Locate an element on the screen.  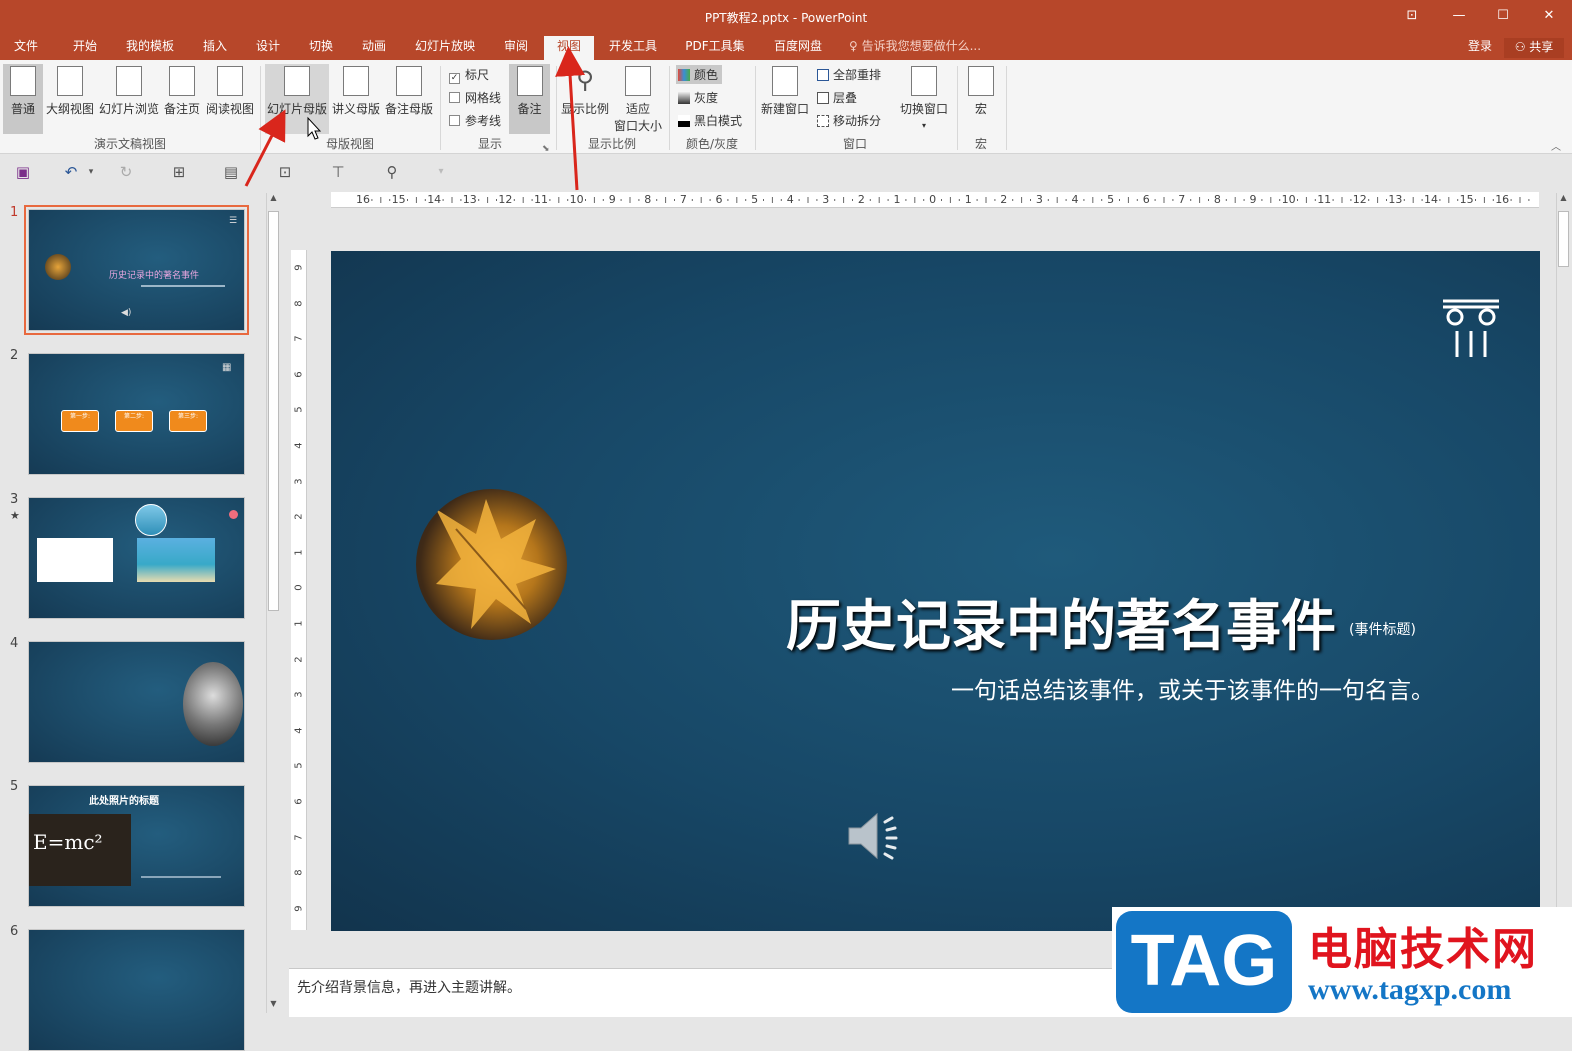
vertical-ruler: 9876543210123456789 is located at coordinates (299, 590).